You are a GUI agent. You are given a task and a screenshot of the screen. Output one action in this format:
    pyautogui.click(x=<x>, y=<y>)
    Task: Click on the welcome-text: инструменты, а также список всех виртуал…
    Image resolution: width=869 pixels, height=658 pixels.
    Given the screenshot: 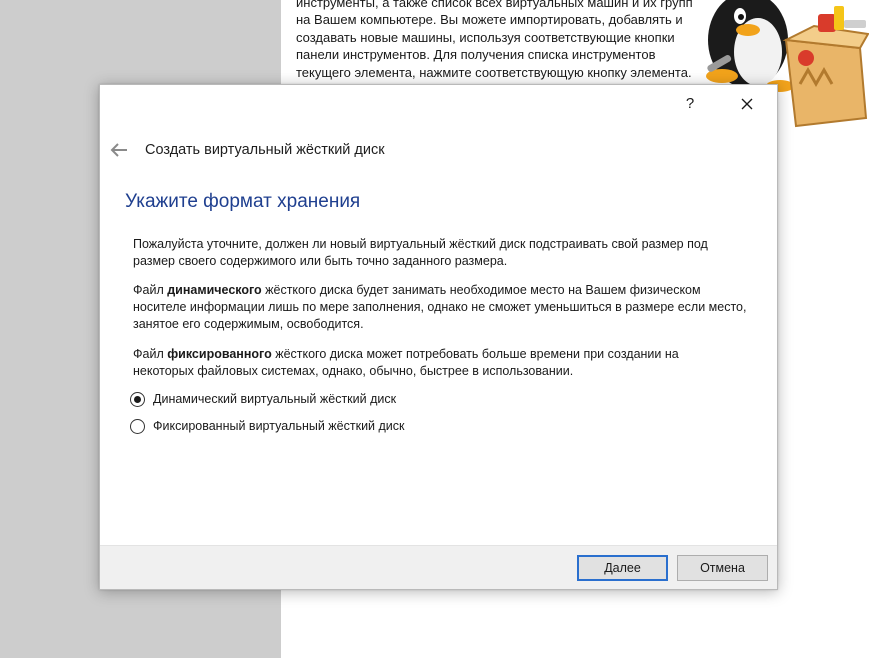 What is the action you would take?
    pyautogui.click(x=496, y=40)
    